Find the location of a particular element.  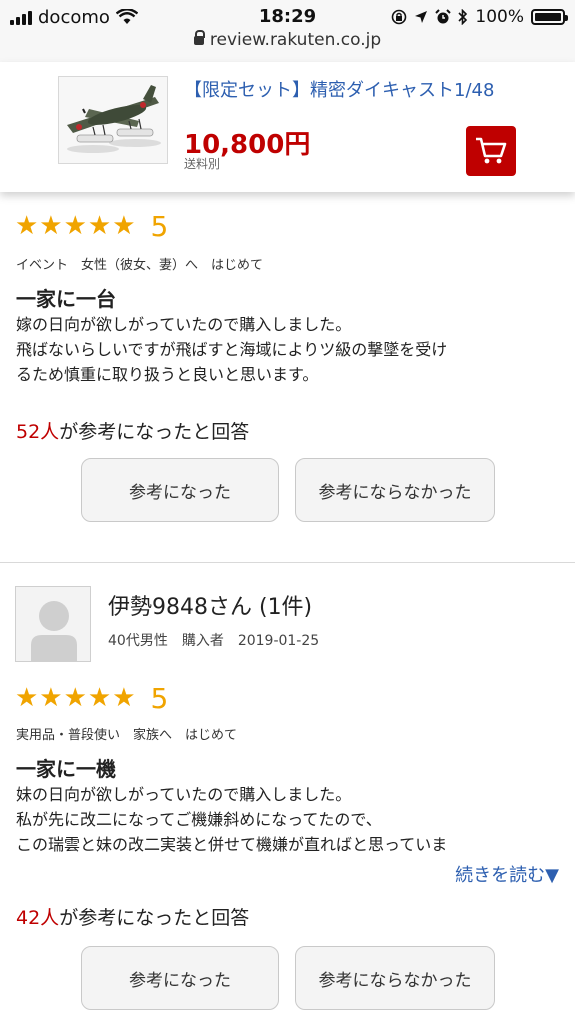

product-header: 【限定セット】精密ダイキャスト1/48 10,800円 送料別 is located at coordinates (287, 127).